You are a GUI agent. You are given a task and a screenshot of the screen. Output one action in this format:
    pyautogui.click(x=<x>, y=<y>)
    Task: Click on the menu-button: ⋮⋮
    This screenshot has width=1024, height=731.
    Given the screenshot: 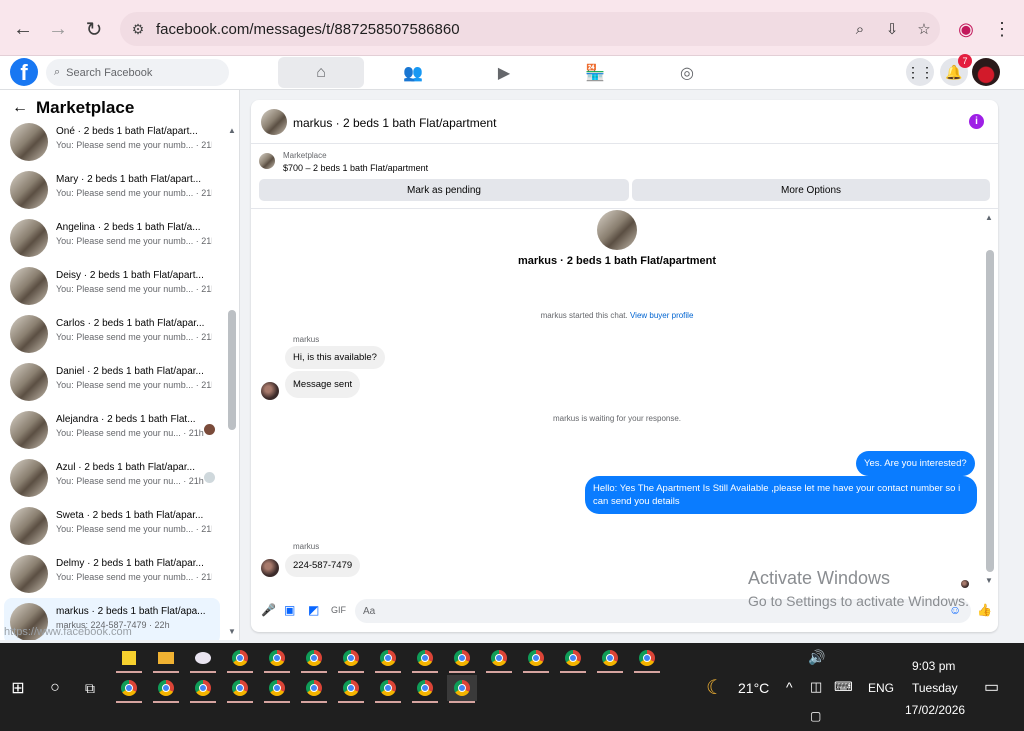 What is the action you would take?
    pyautogui.click(x=920, y=72)
    